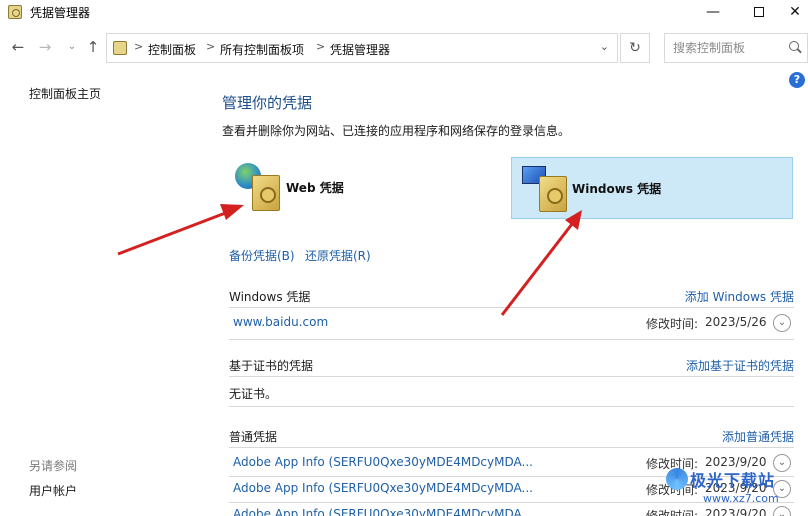  I want to click on watermark-logo-icon, so click(677, 479).